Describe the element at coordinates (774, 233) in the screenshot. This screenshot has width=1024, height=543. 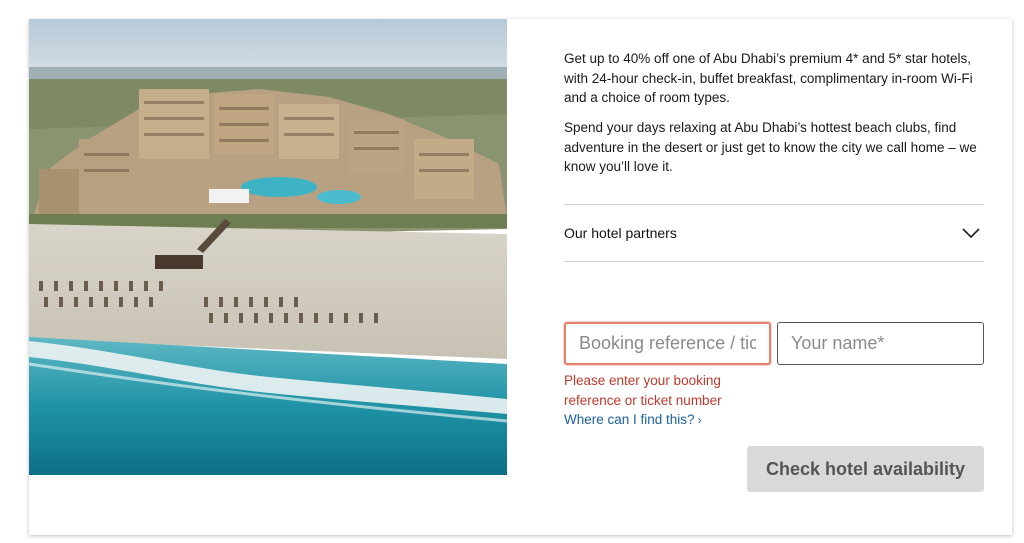
I see `hotel-partners-accordion: Our hotel partners` at that location.